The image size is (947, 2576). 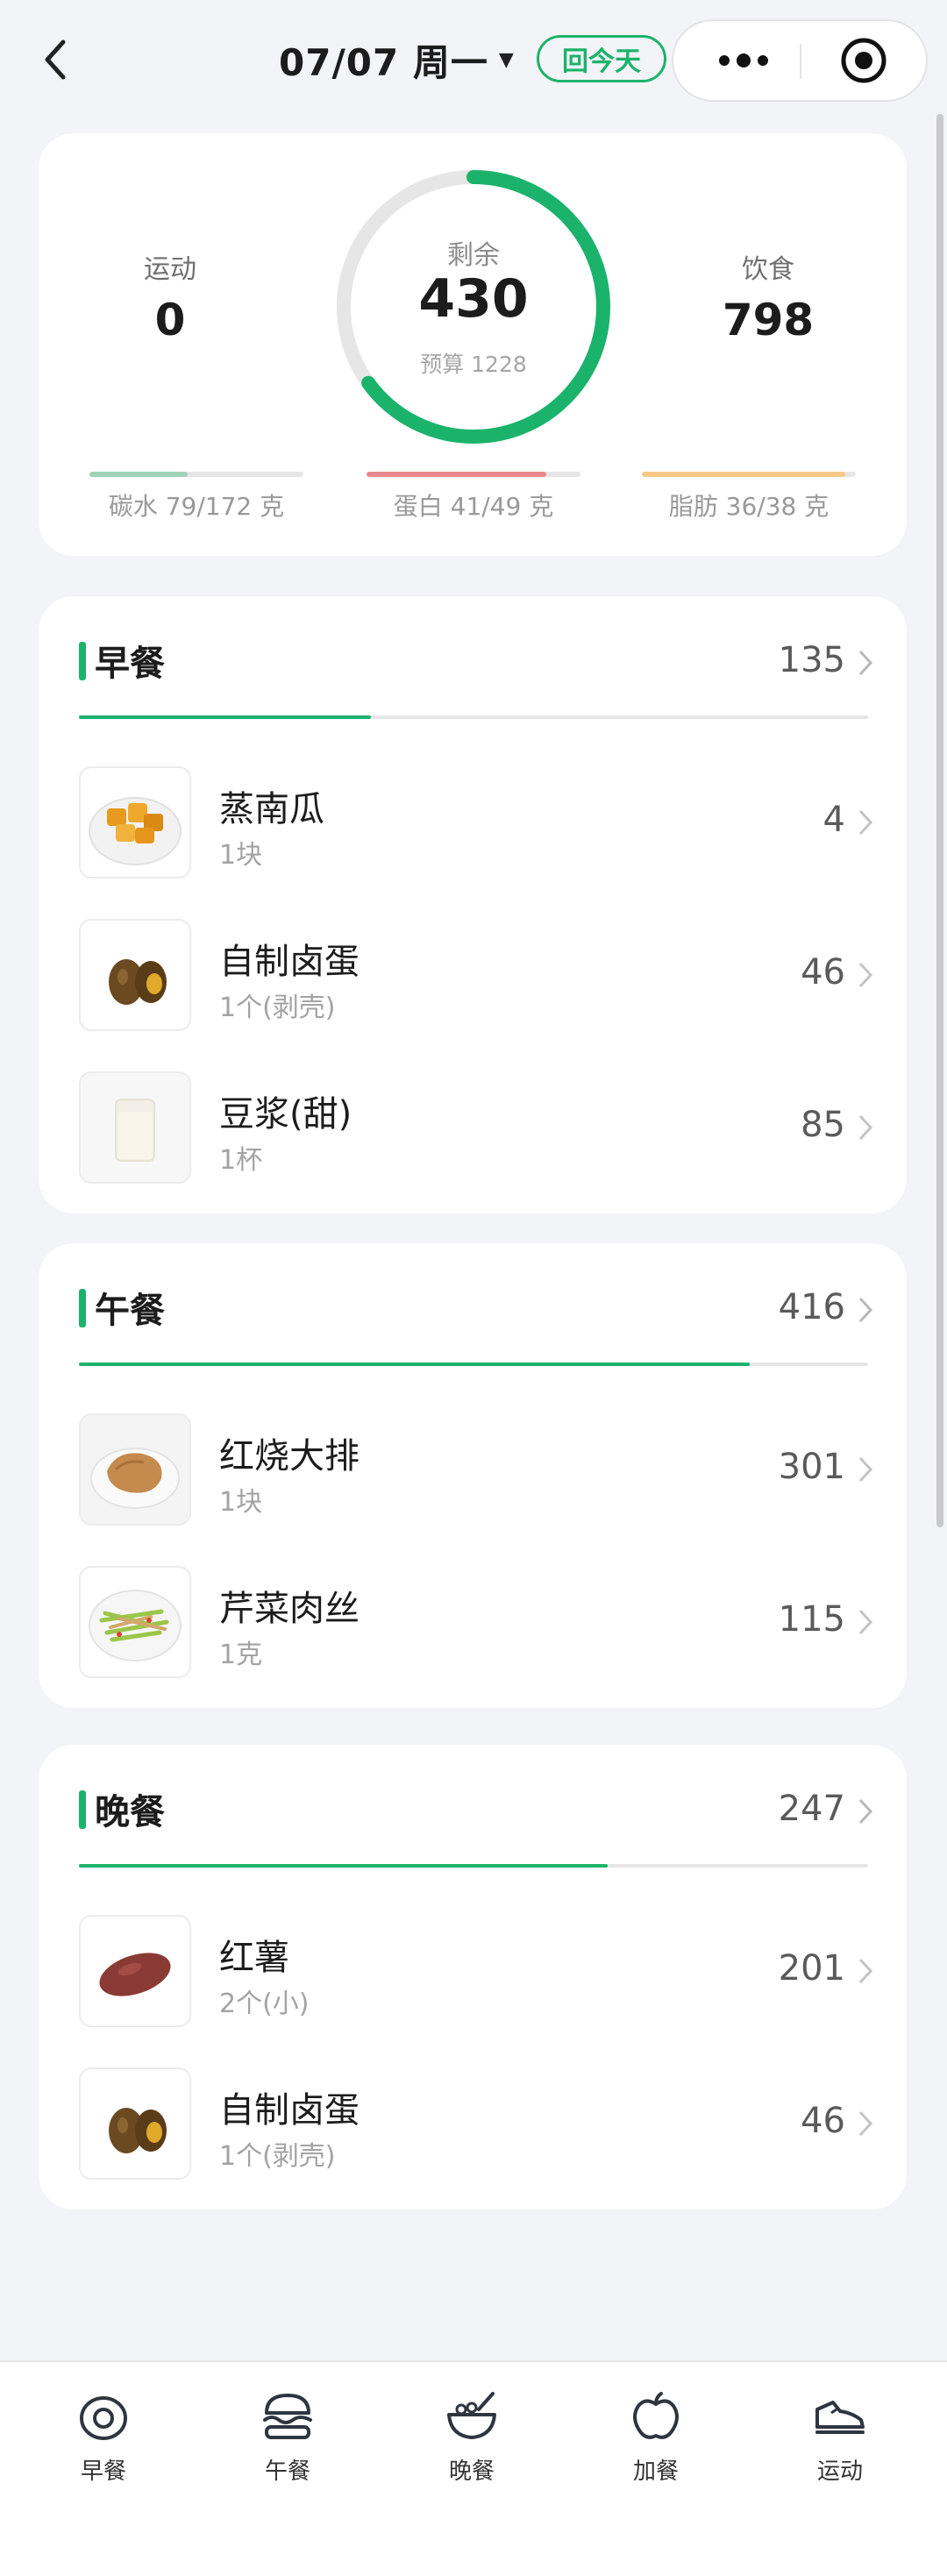 What do you see at coordinates (103, 2472) in the screenshot?
I see `tab-label: 早餐` at bounding box center [103, 2472].